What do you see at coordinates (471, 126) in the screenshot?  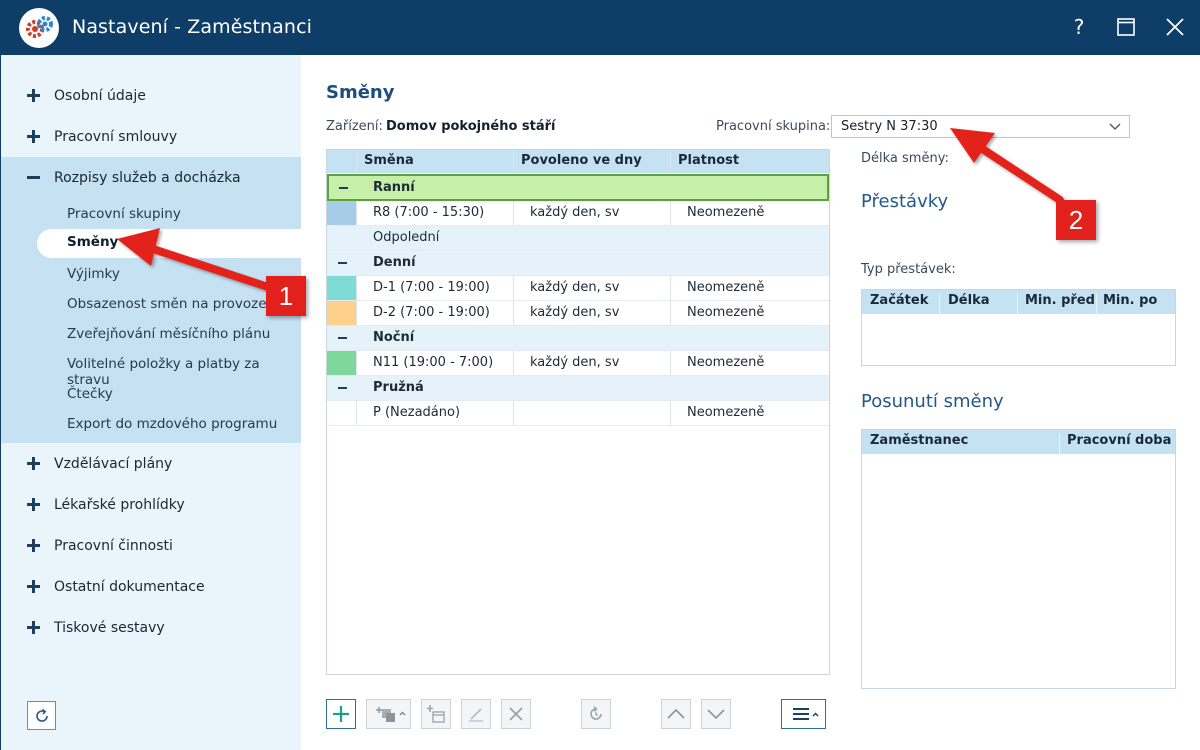 I see `facility-value: Domov pokojného stáří` at bounding box center [471, 126].